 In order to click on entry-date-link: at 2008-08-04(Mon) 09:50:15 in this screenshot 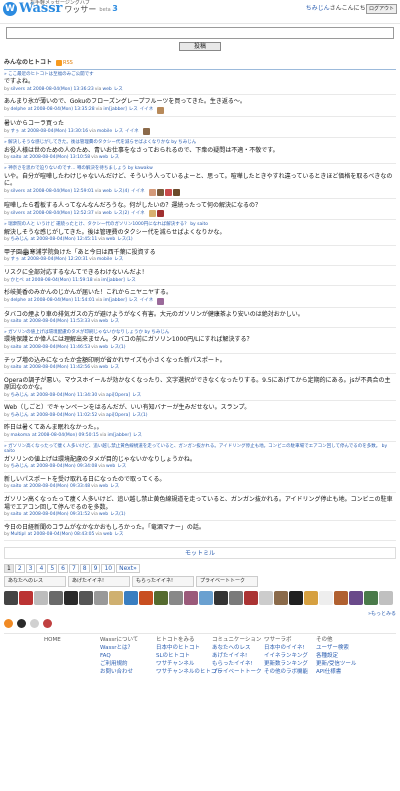, I will do `click(65, 436)`.